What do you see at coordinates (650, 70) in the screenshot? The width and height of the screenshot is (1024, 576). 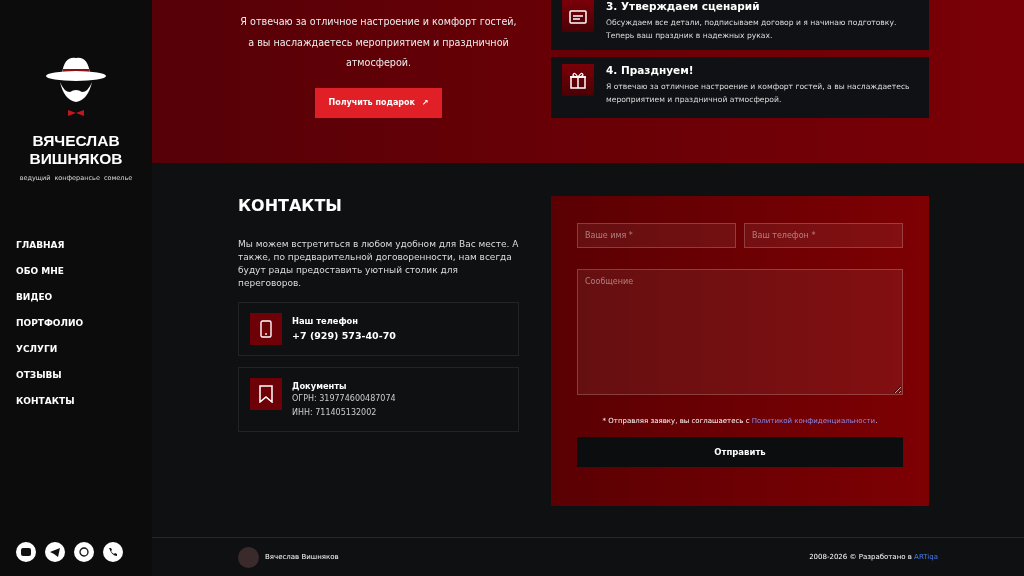 I see `step-title: 4. Празднуем!` at bounding box center [650, 70].